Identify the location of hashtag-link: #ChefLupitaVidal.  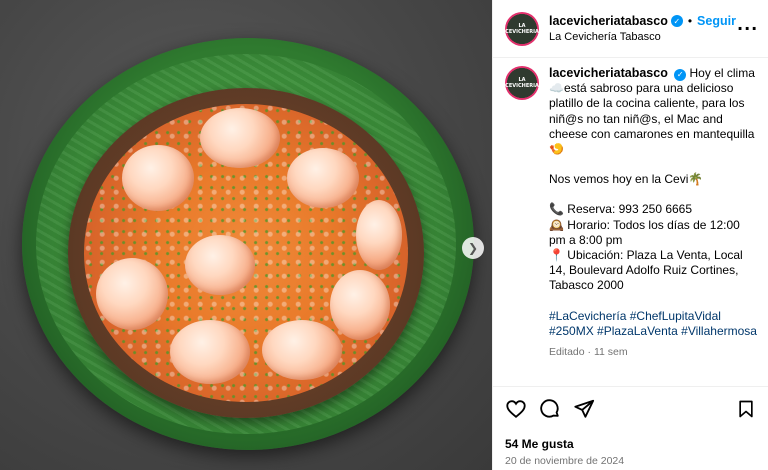
(675, 316).